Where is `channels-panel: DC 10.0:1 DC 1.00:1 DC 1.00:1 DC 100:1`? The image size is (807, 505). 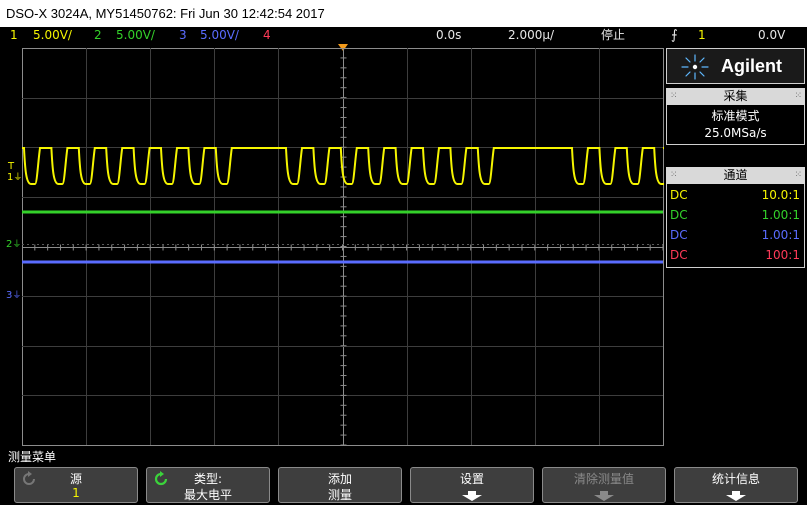
channels-panel: DC 10.0:1 DC 1.00:1 DC 1.00:1 DC 100:1 is located at coordinates (735, 226).